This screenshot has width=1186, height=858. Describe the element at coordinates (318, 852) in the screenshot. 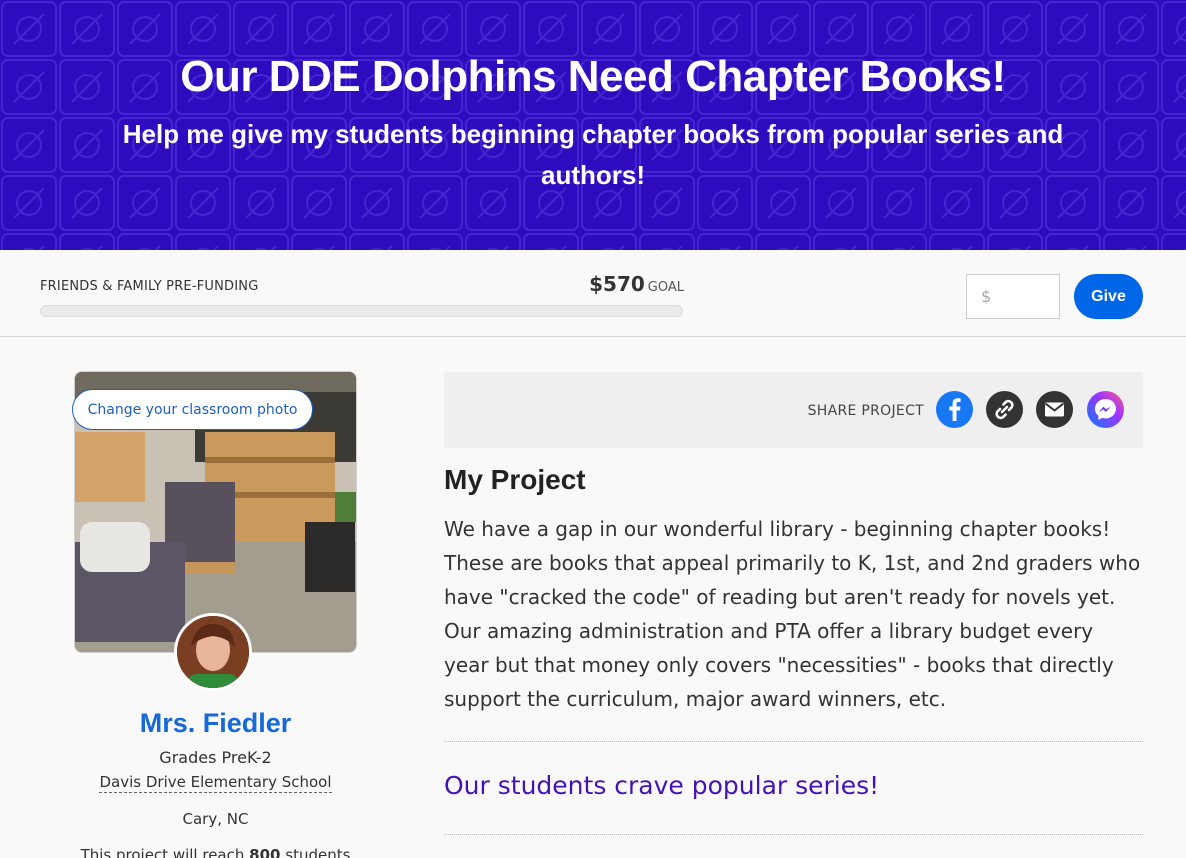

I see `reach-suffix: students` at that location.